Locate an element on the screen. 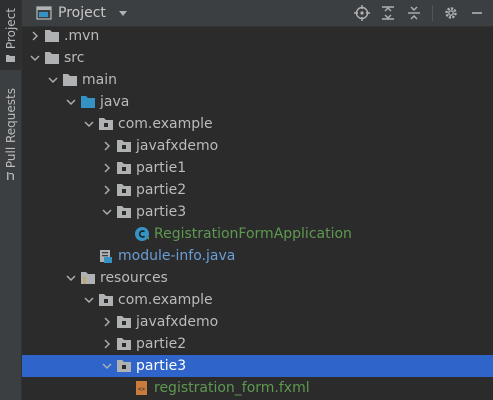 The height and width of the screenshot is (400, 493). tree-item: .mvn is located at coordinates (257, 36).